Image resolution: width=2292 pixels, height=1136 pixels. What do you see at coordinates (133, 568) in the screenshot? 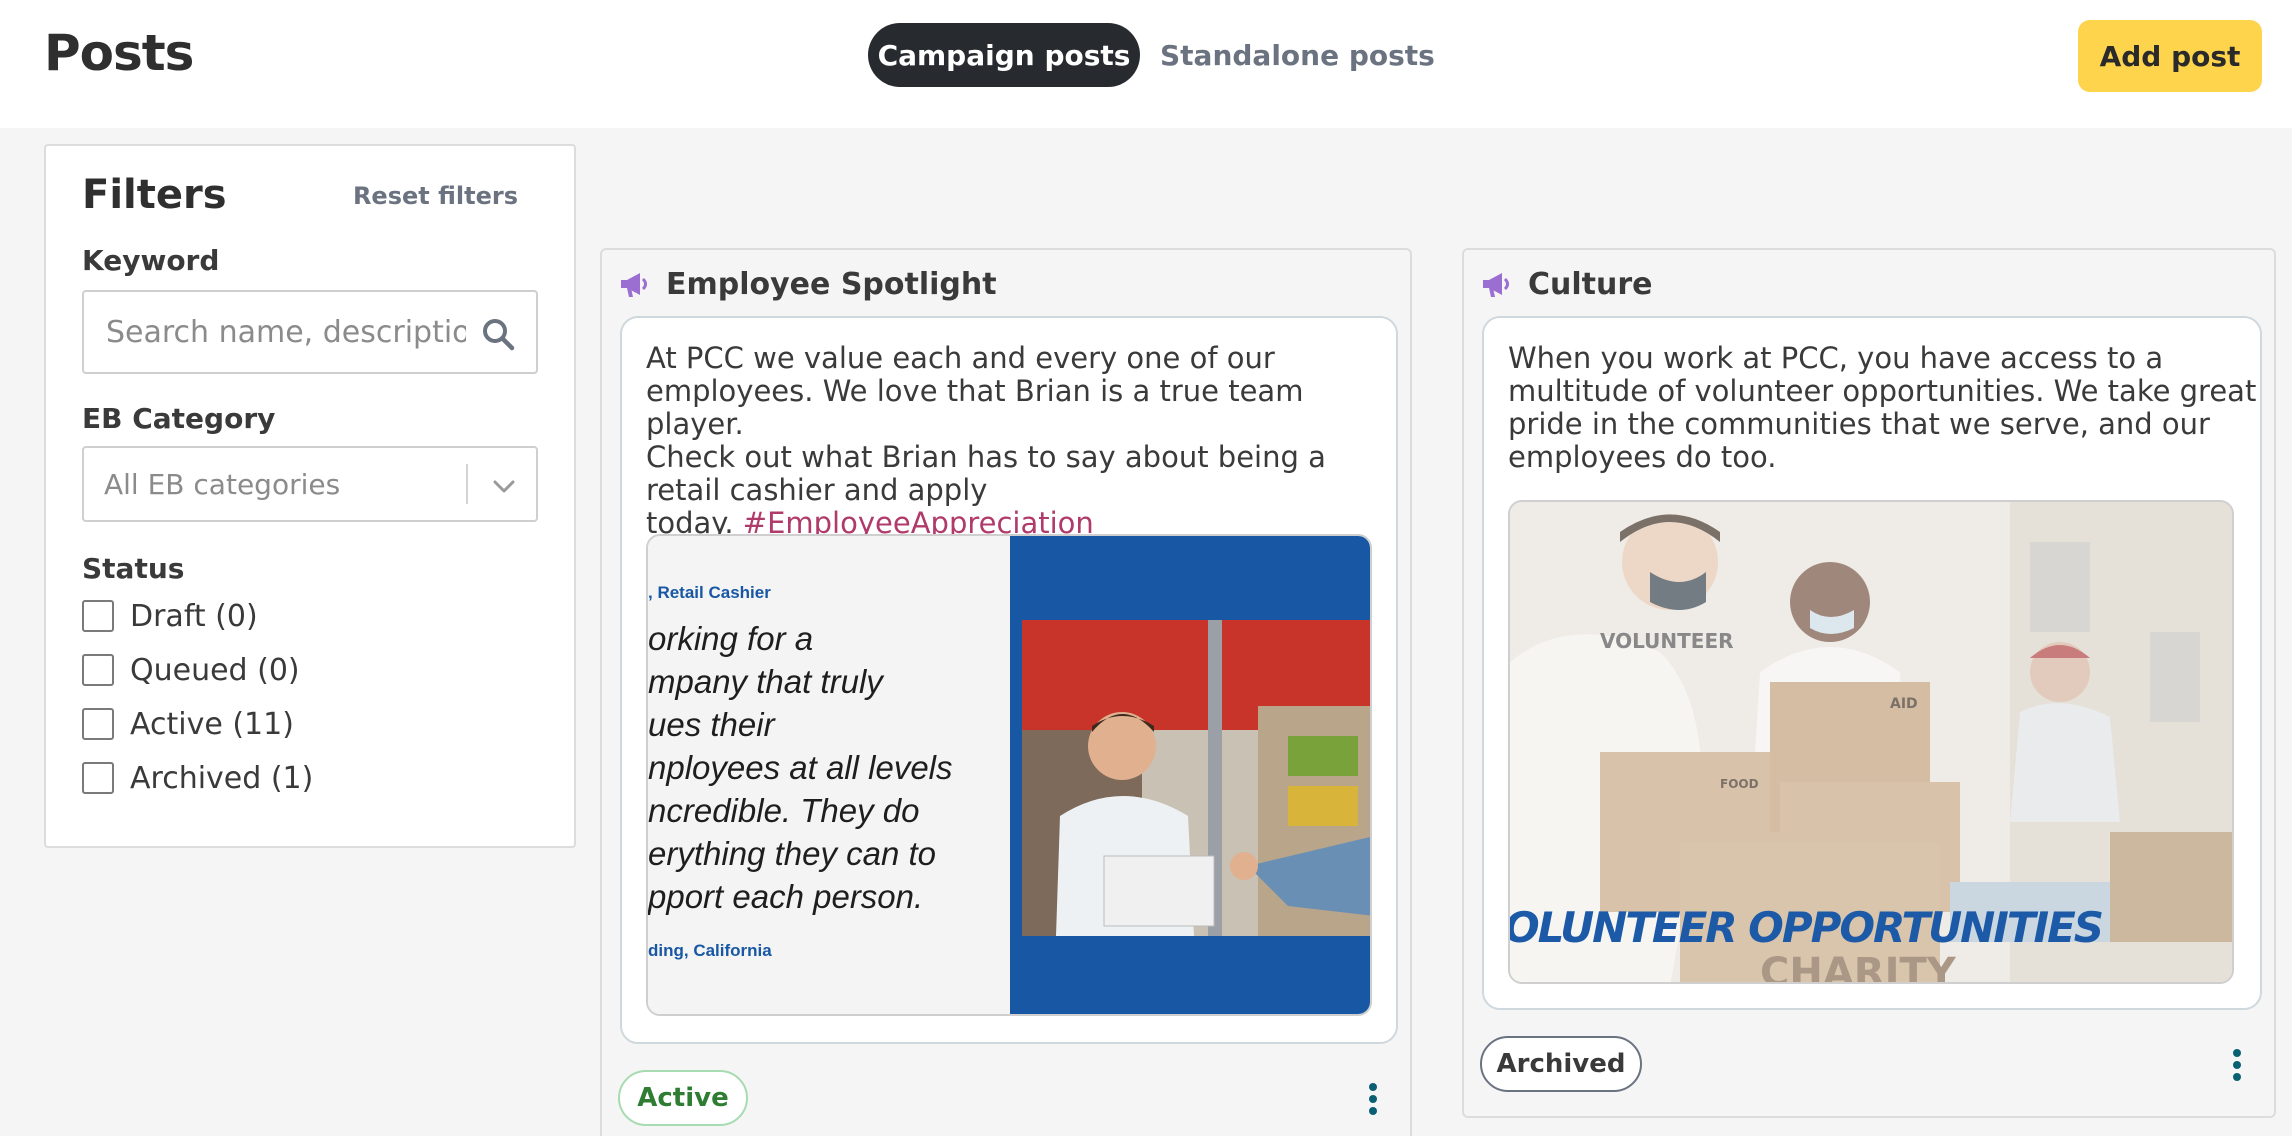
I see `status-label: Status` at bounding box center [133, 568].